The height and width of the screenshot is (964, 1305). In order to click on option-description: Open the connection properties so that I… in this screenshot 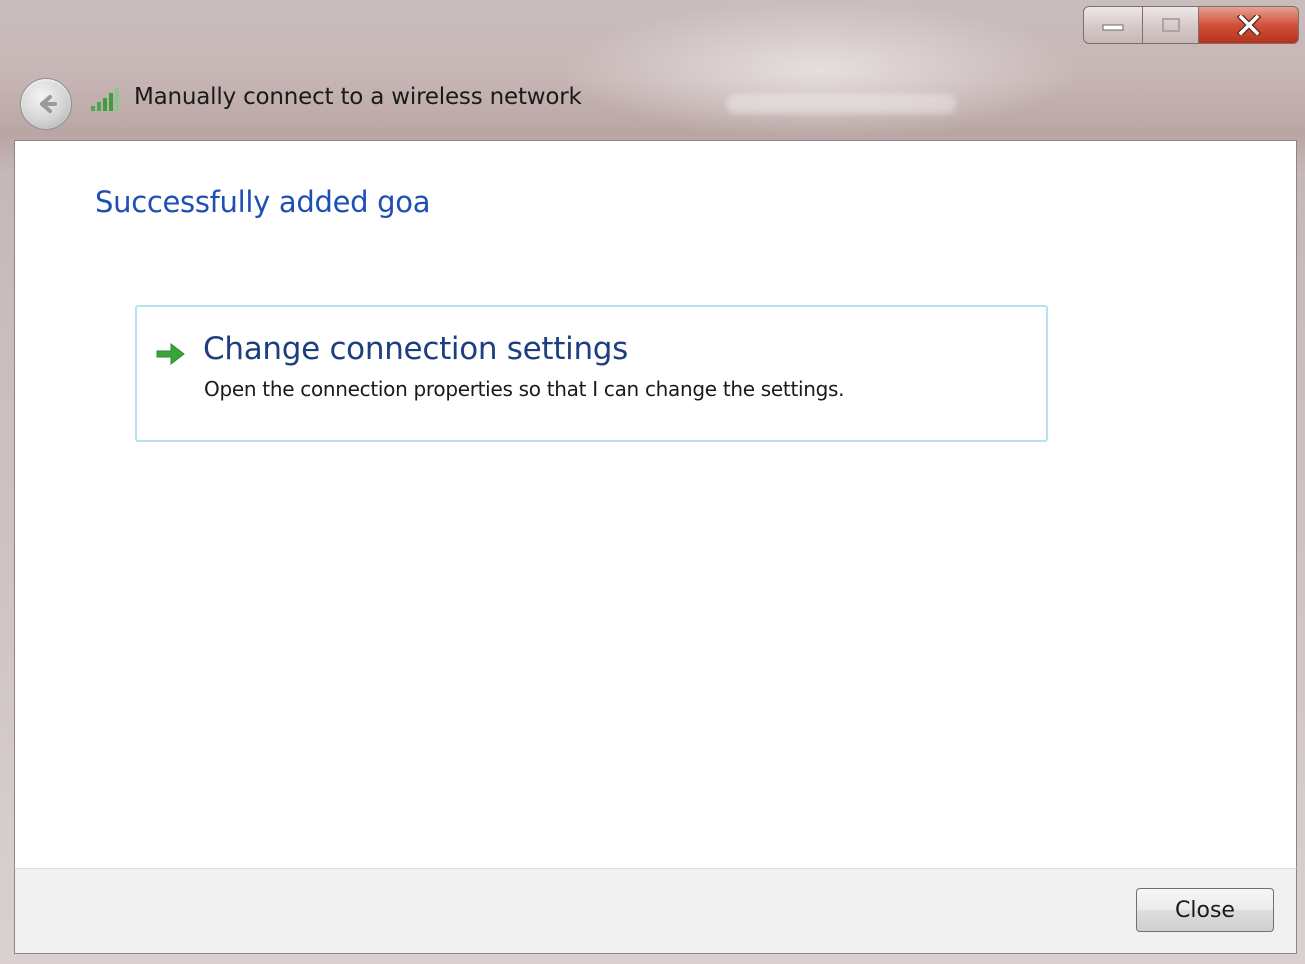, I will do `click(524, 389)`.